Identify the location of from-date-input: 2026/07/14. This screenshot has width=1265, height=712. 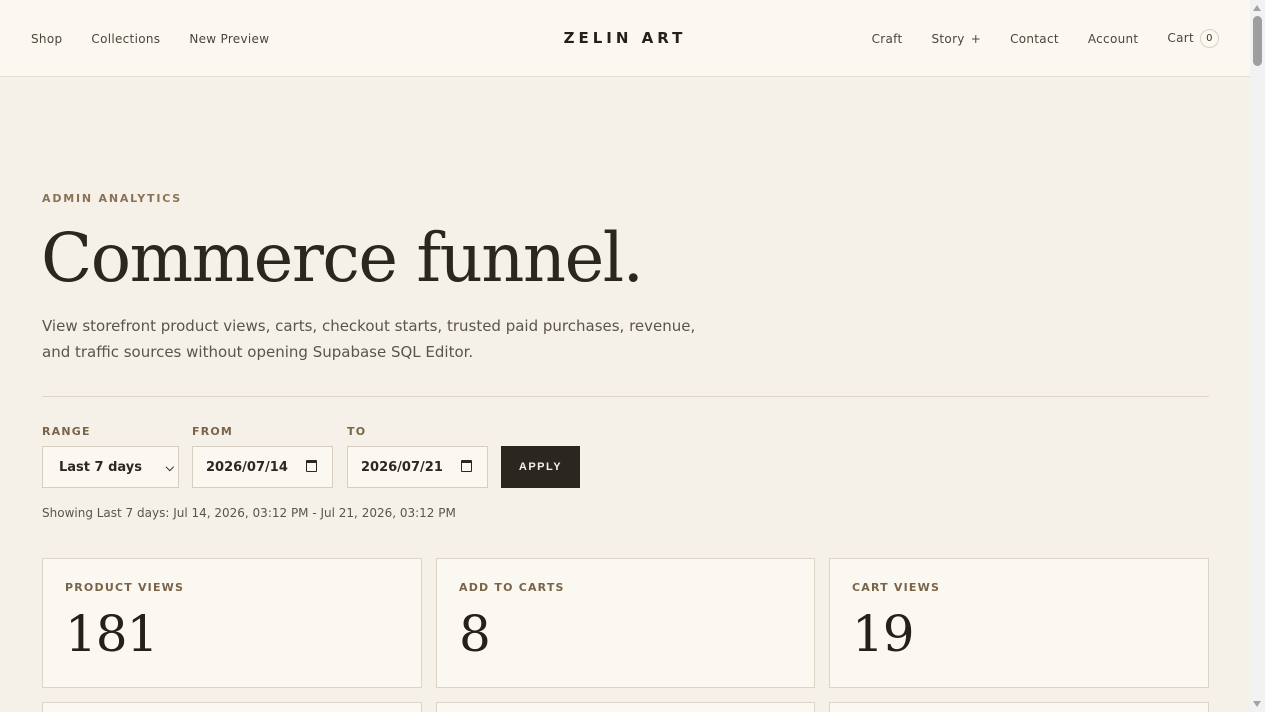
(262, 467).